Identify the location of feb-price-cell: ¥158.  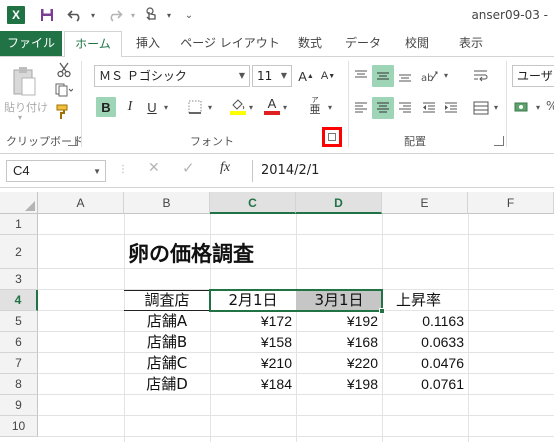
(251, 342).